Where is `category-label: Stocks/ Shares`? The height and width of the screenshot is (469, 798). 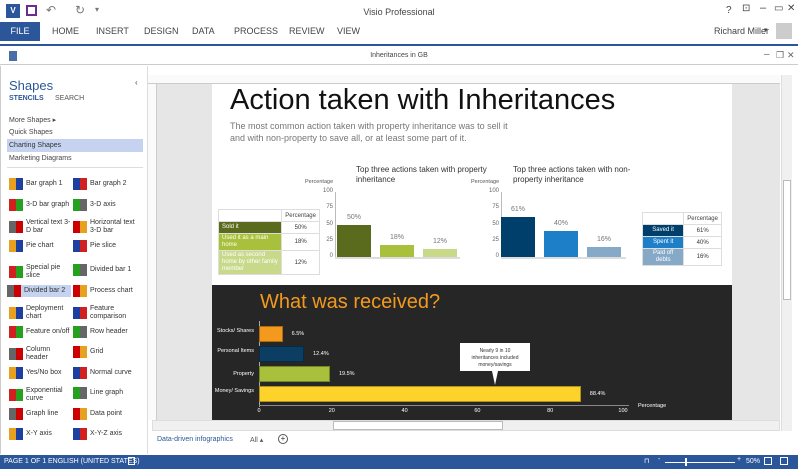 category-label: Stocks/ Shares is located at coordinates (235, 331).